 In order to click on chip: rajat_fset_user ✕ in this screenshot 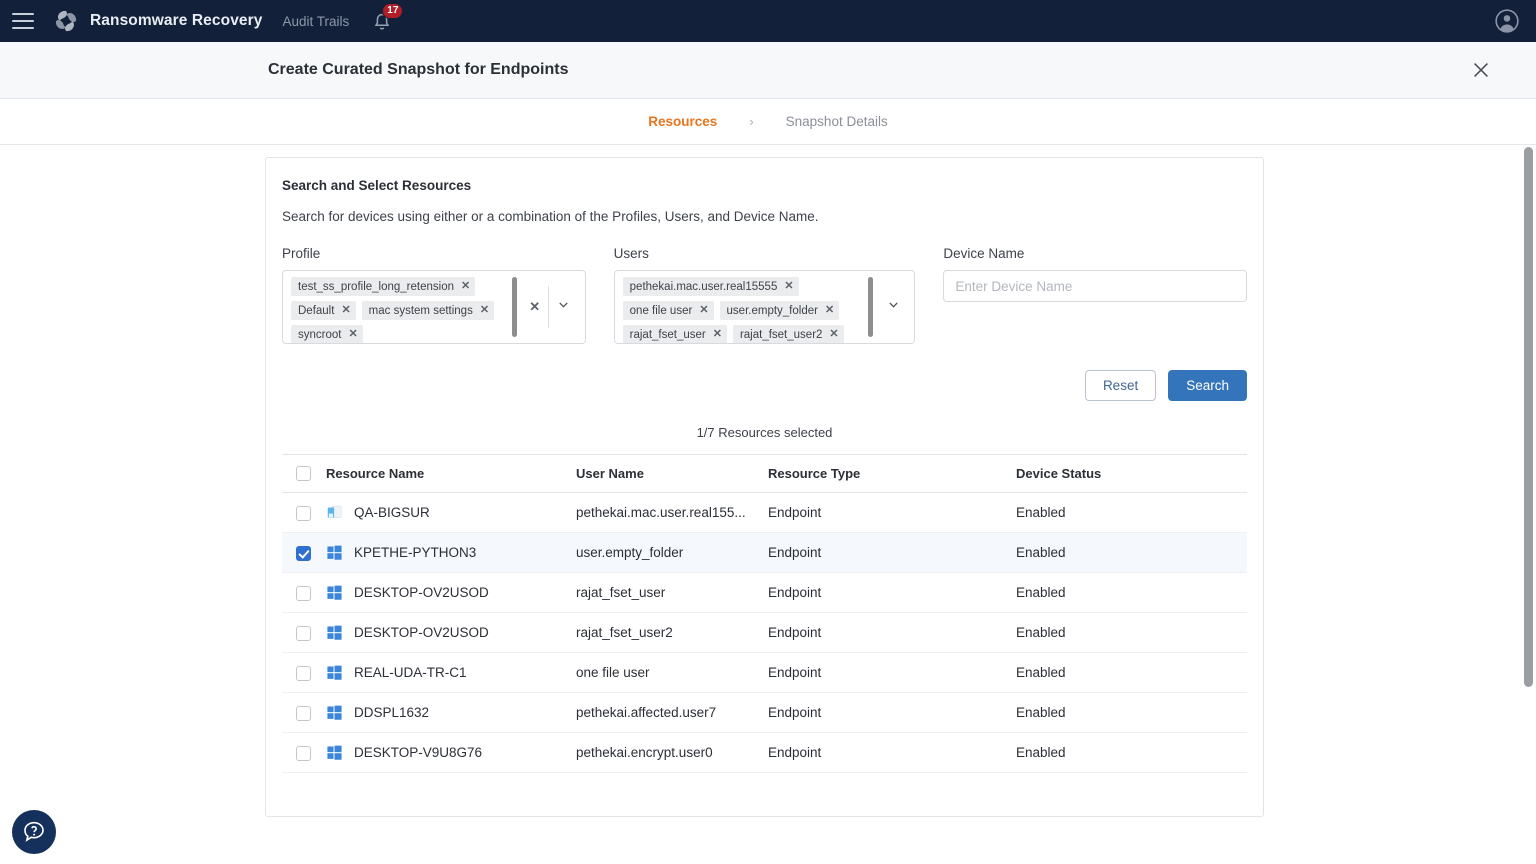, I will do `click(674, 334)`.